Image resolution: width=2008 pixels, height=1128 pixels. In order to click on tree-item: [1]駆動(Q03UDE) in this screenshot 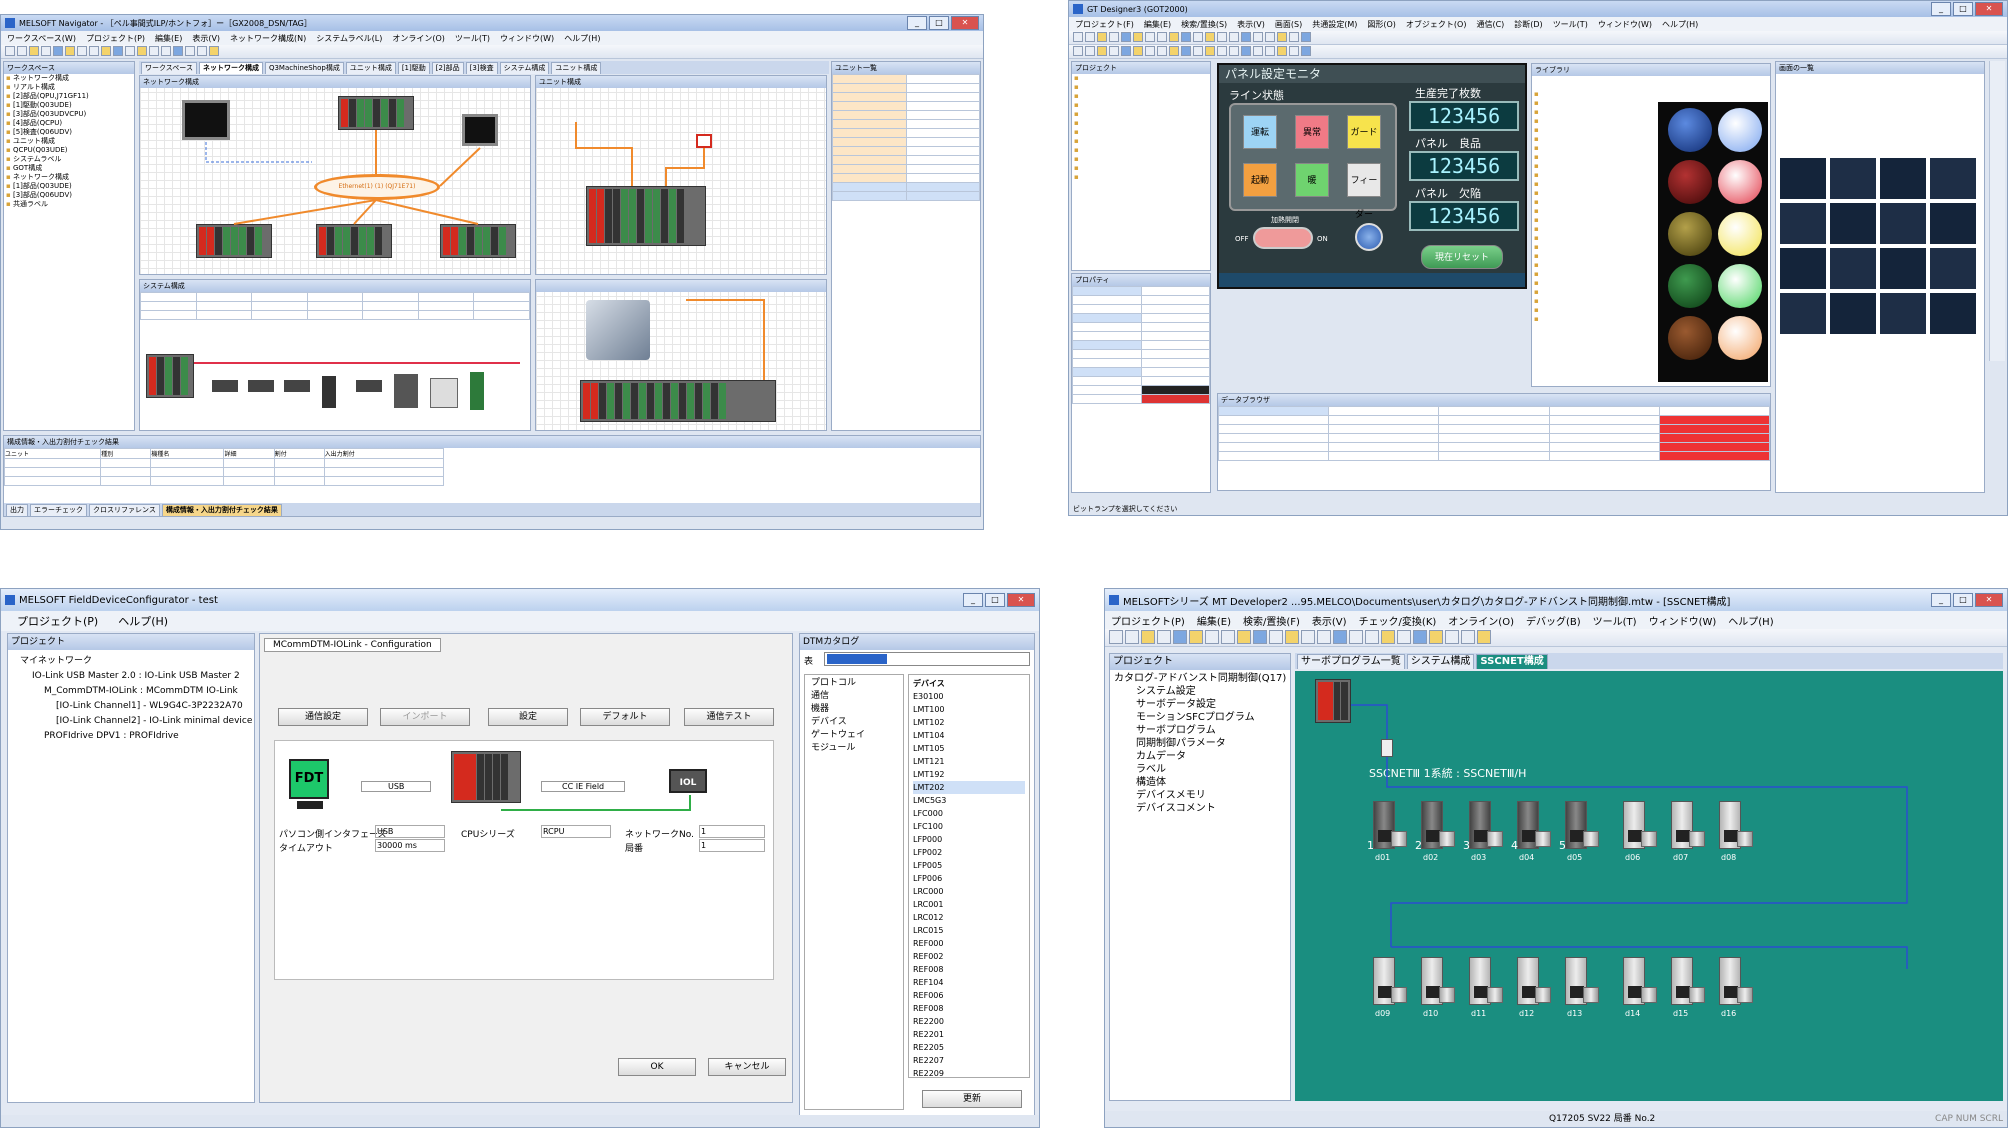, I will do `click(69, 105)`.